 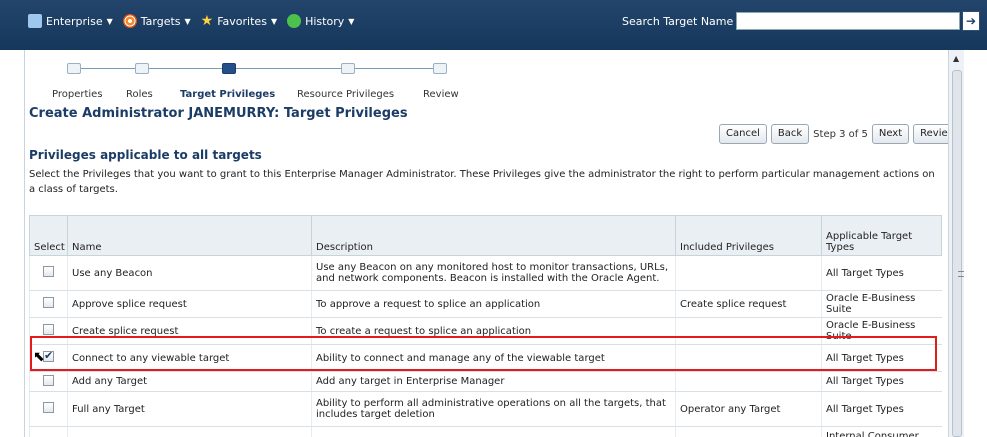 I want to click on grip-icon, so click(x=961, y=274).